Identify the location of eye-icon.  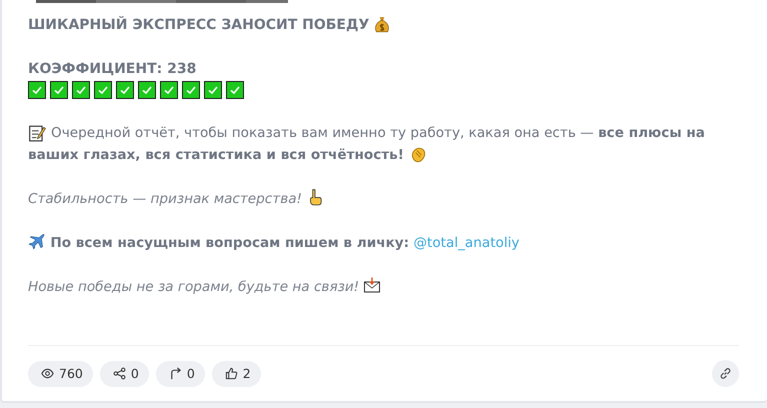
(47, 373).